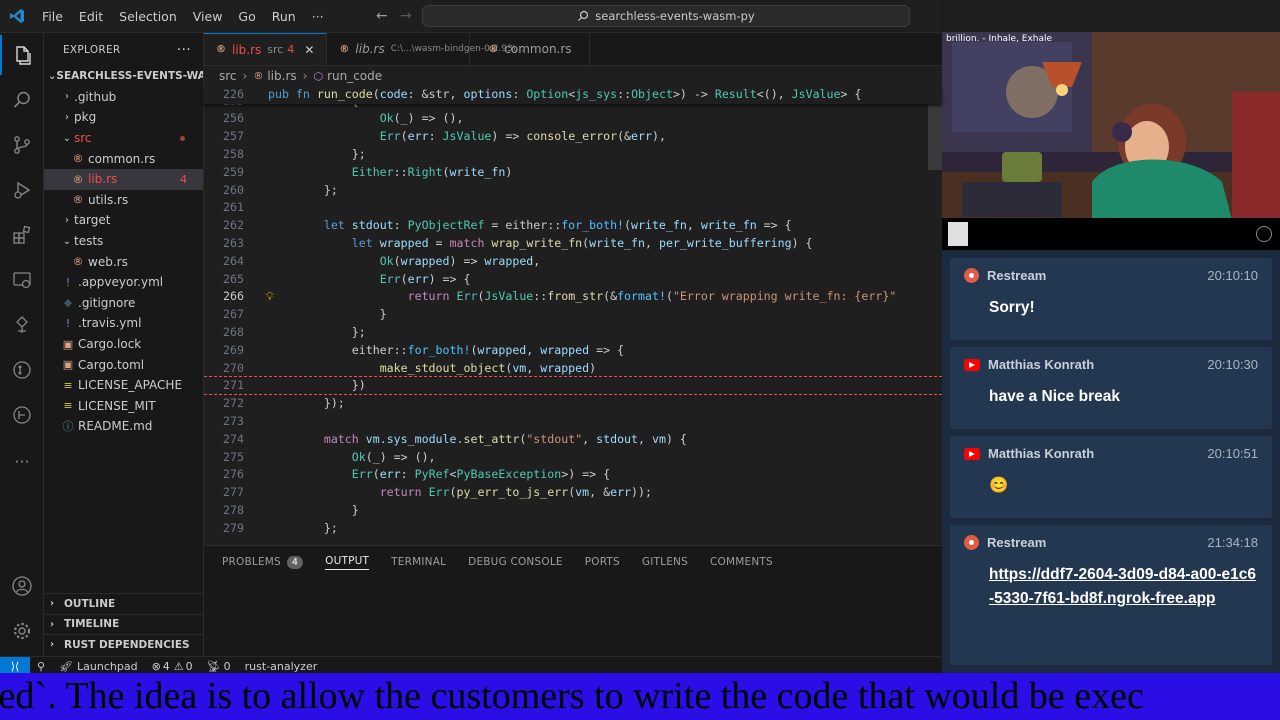 This screenshot has width=1280, height=720. Describe the element at coordinates (22, 280) in the screenshot. I see `remote-explorer-icon` at that location.